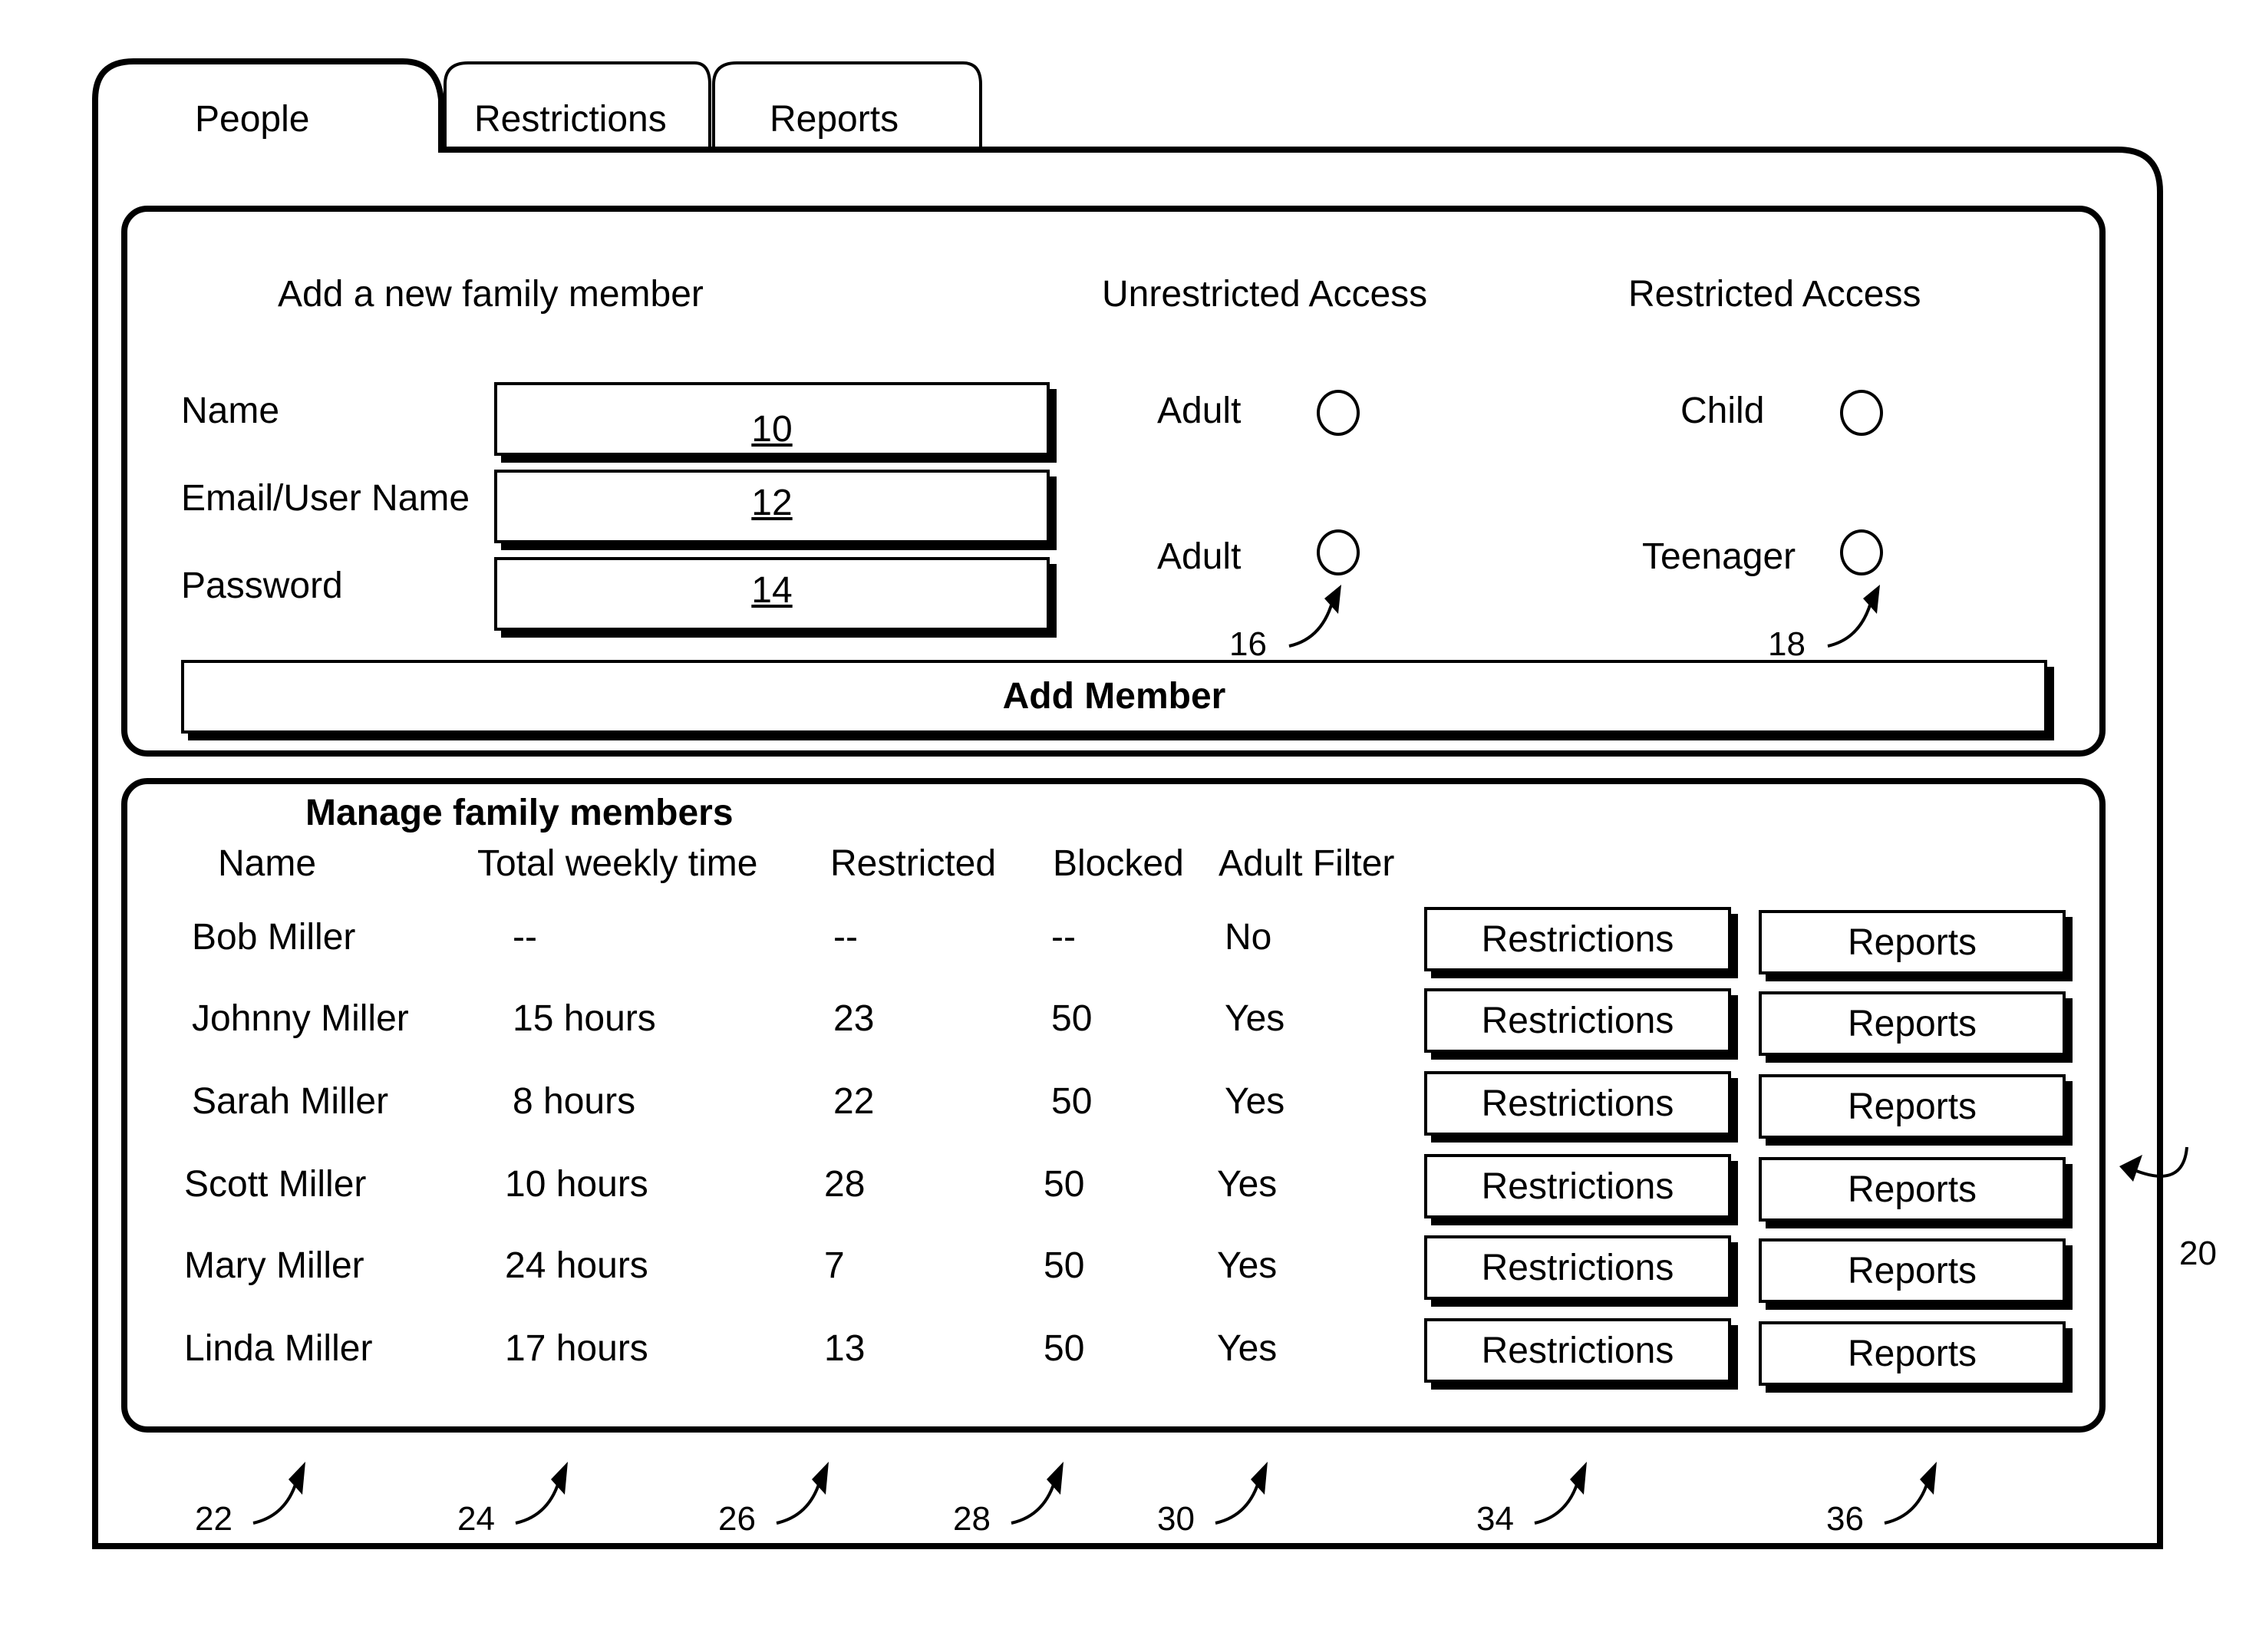 This screenshot has width=2259, height=1652. Describe the element at coordinates (772, 503) in the screenshot. I see `email-input-ref: 12` at that location.